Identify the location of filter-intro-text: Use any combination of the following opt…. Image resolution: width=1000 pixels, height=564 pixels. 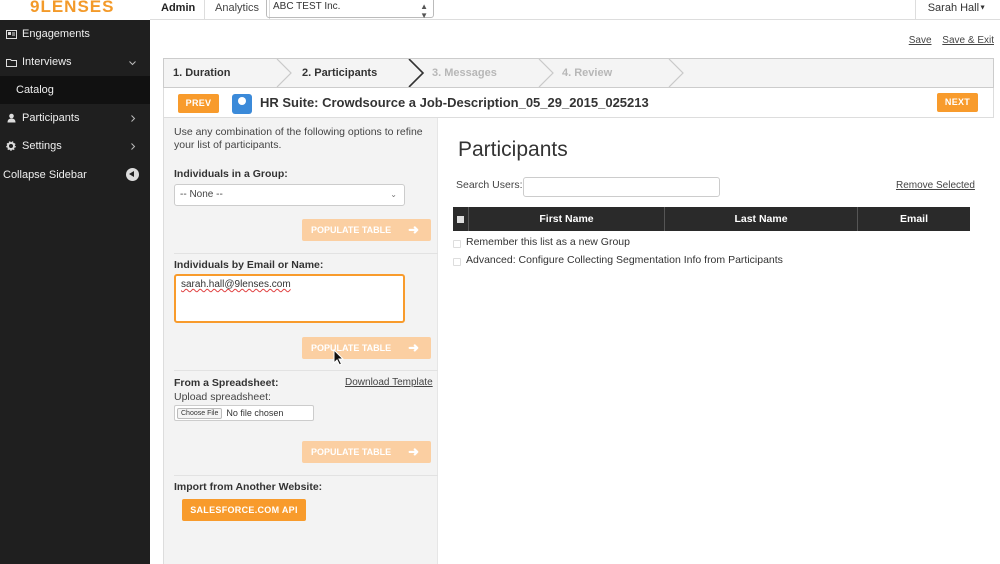
(298, 138).